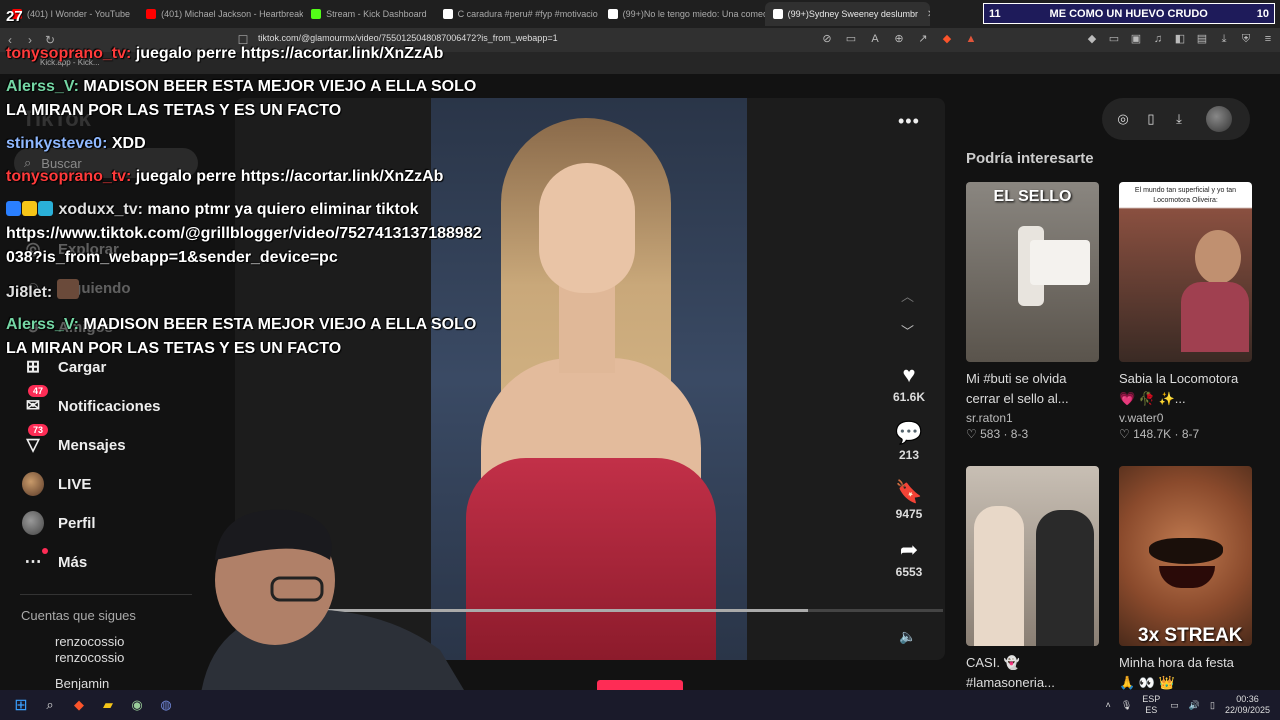 This screenshot has height=720, width=1280. I want to click on card-stats: ♡ 583 · 8-3, so click(997, 434).